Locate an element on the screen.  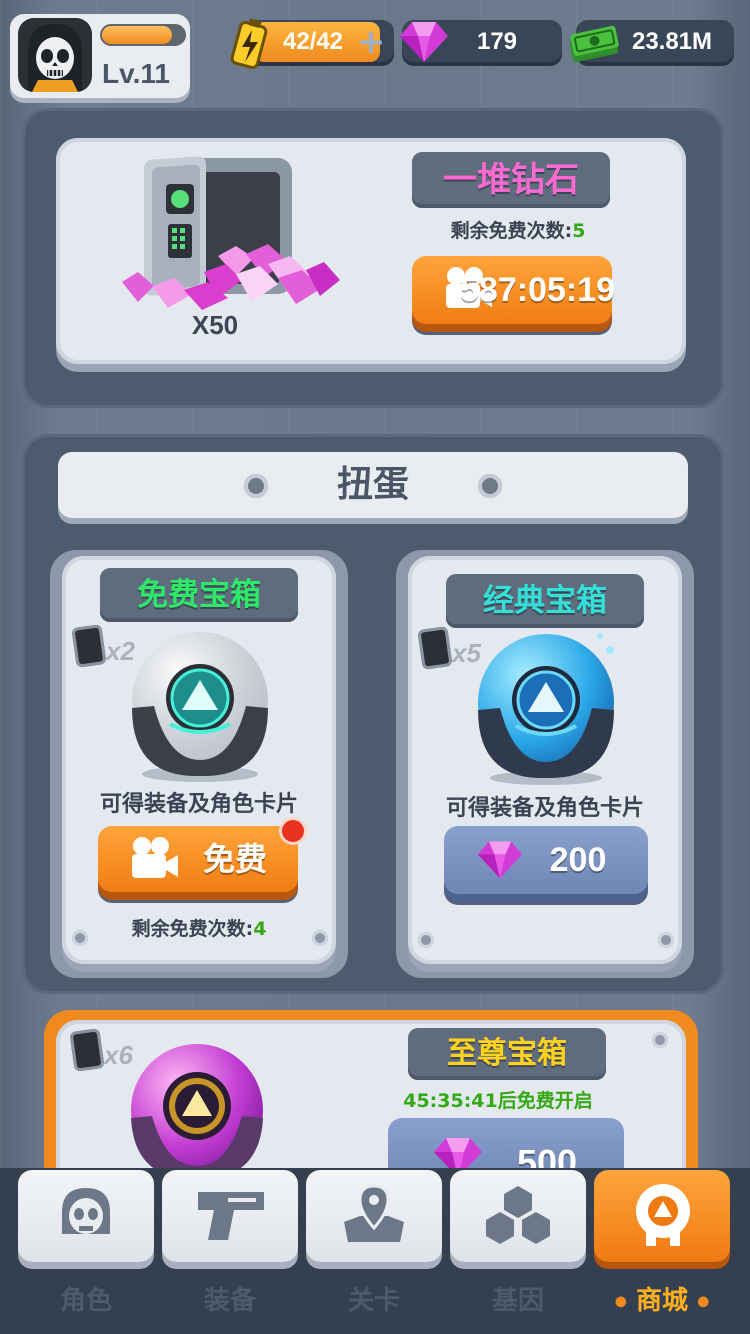
supreme-chest-title: 至尊宝箱 is located at coordinates (507, 1054).